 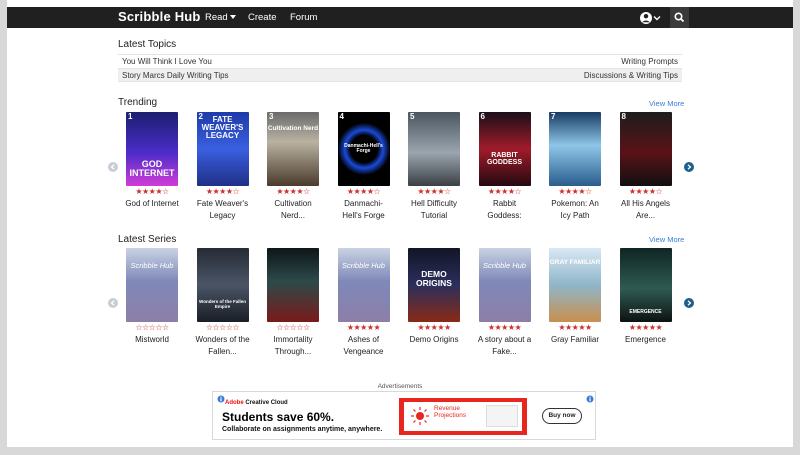 I want to click on topic-title: Story Marcs Daily Writing Tips, so click(x=175, y=75).